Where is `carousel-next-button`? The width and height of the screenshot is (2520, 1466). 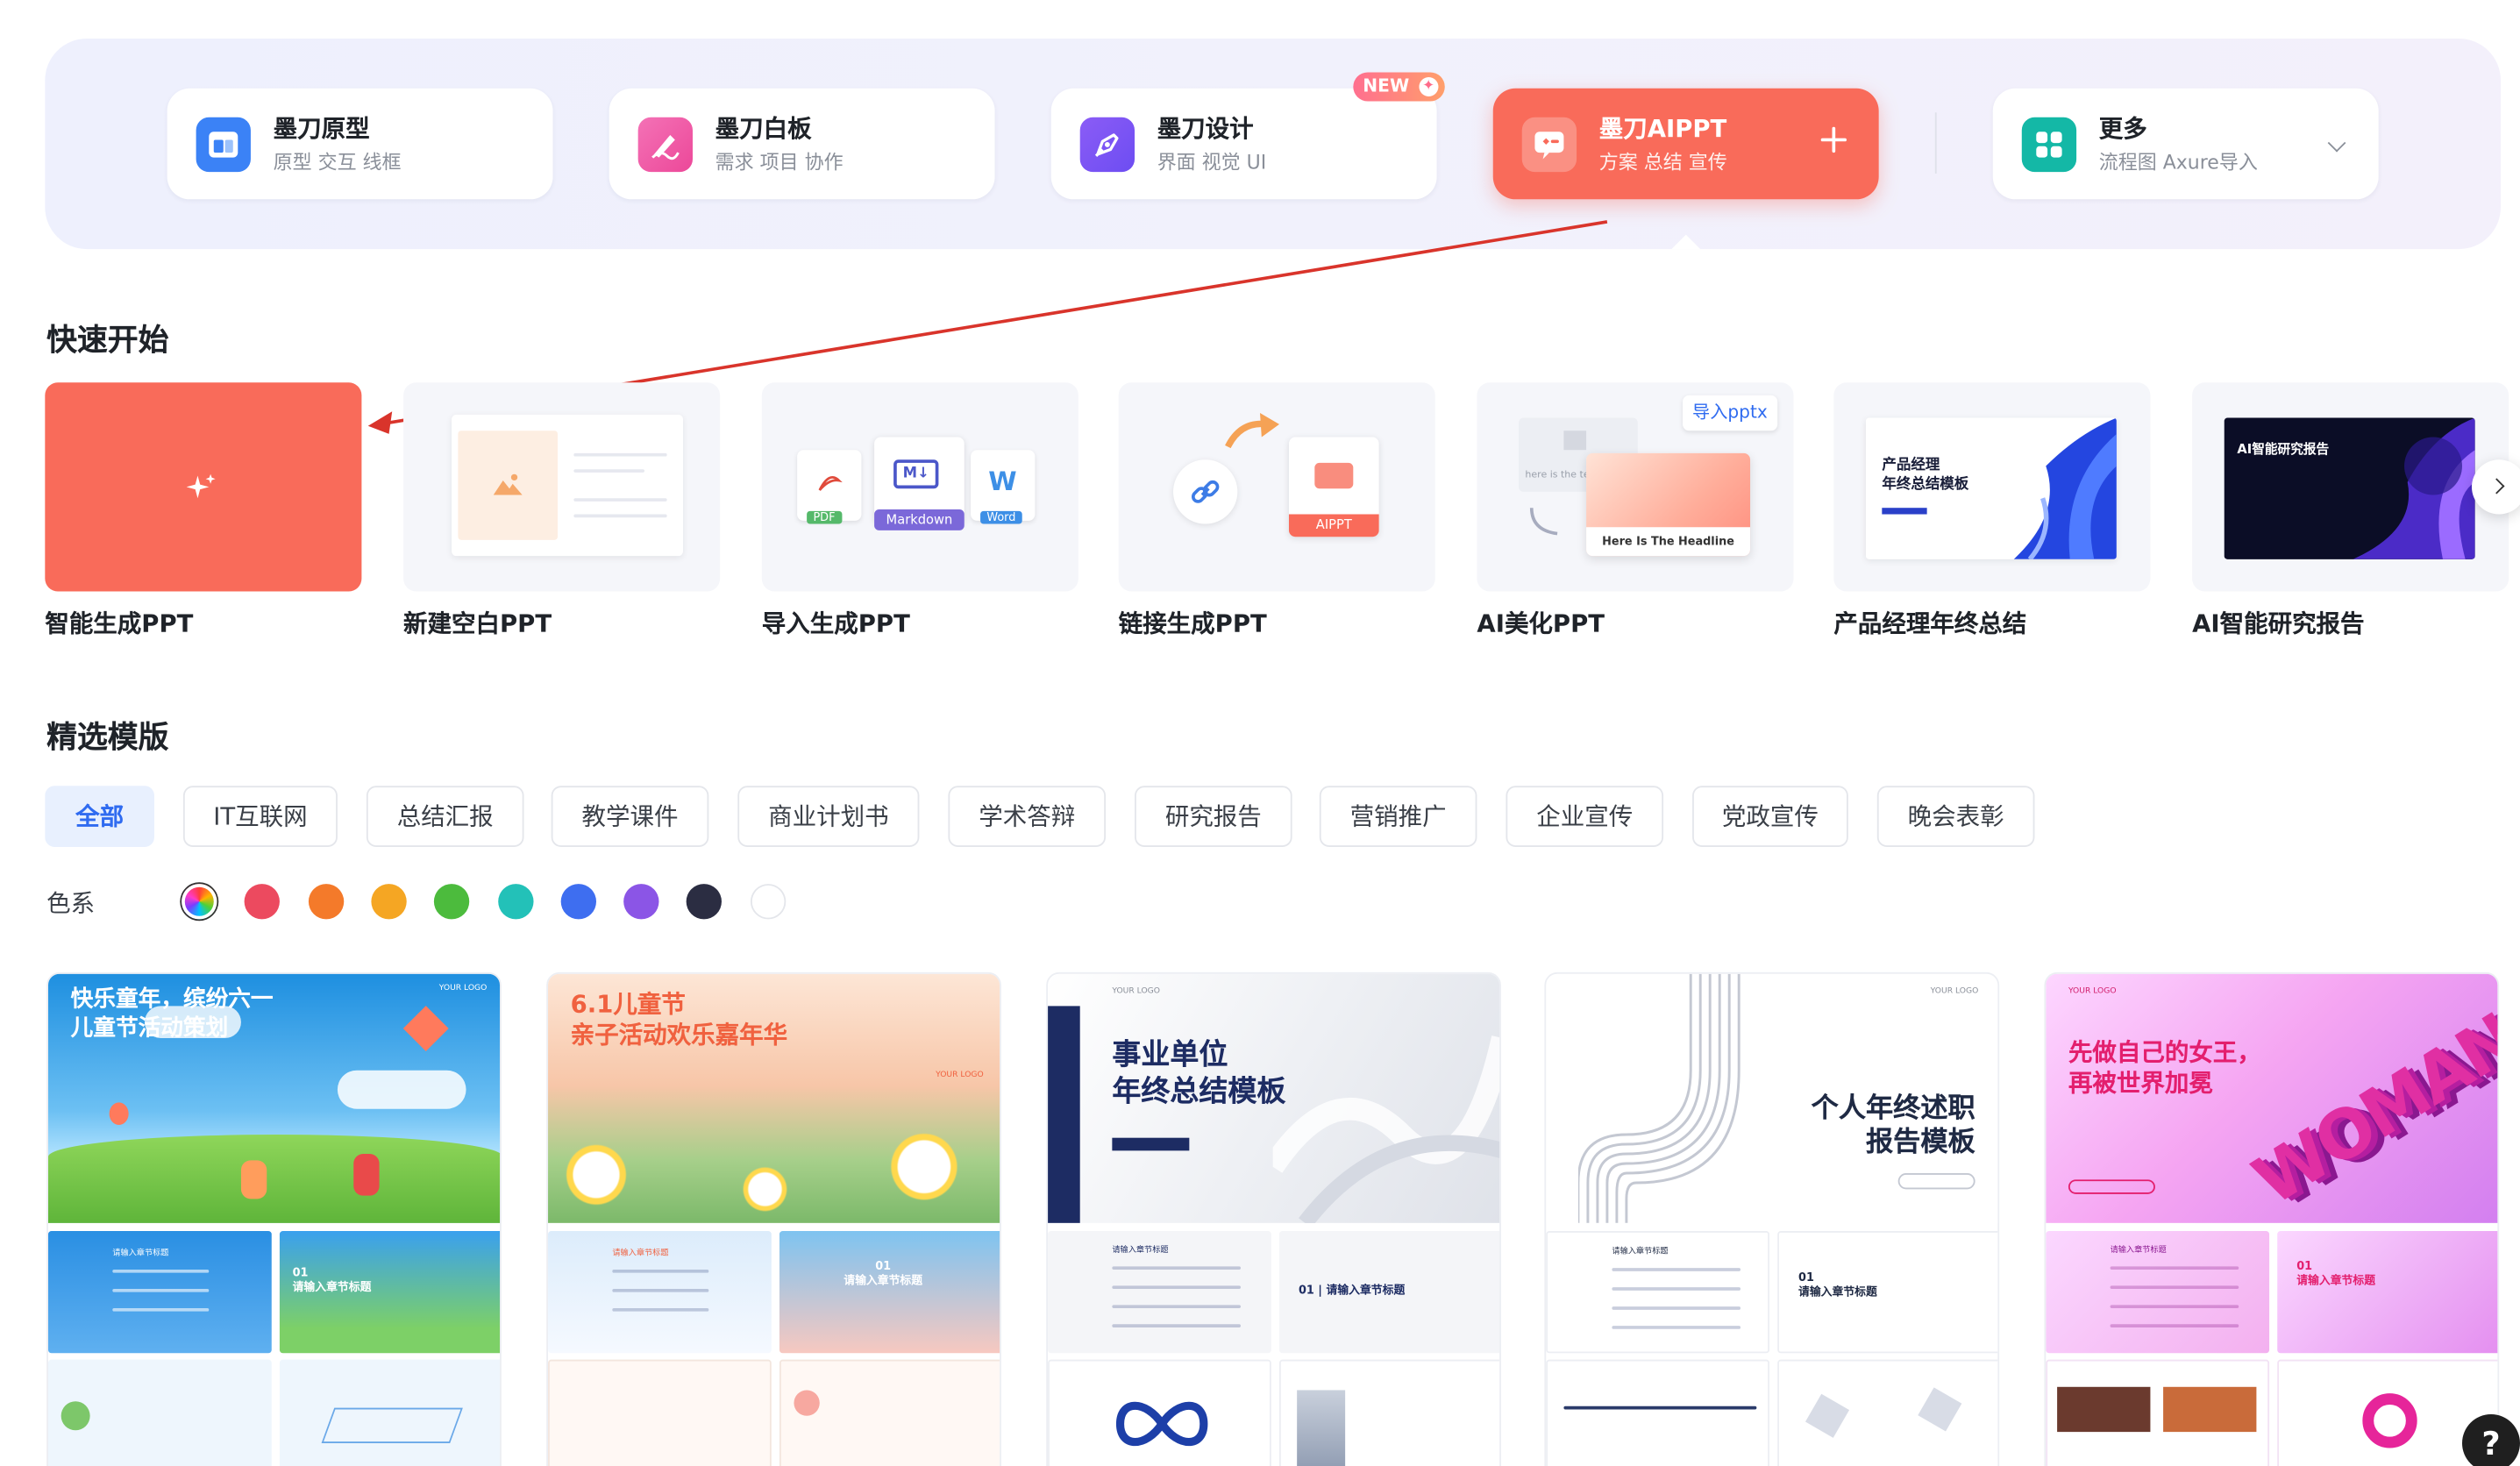 carousel-next-button is located at coordinates (2496, 487).